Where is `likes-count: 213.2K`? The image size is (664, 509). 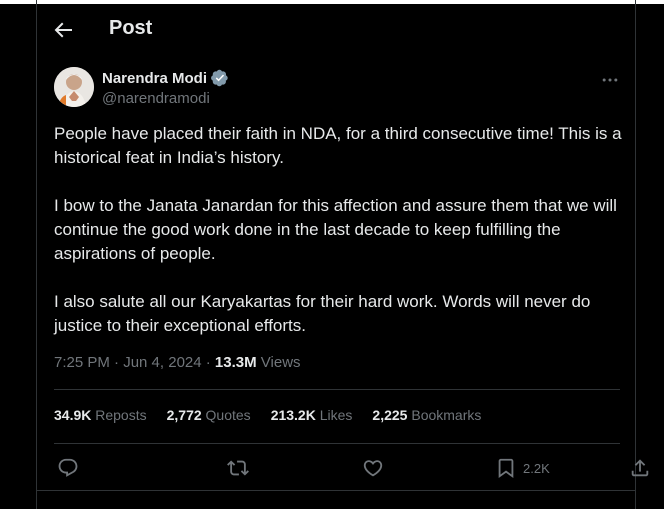 likes-count: 213.2K is located at coordinates (293, 415).